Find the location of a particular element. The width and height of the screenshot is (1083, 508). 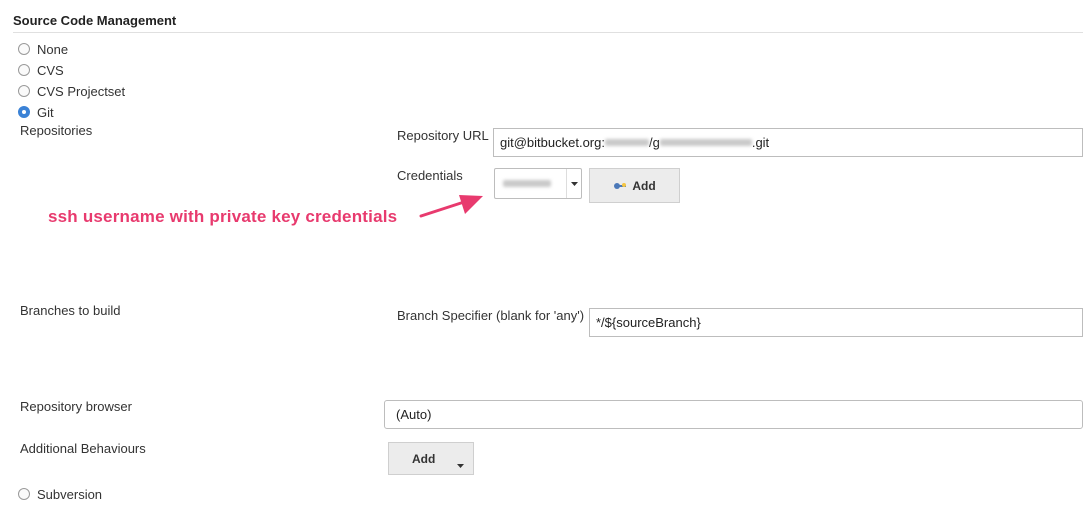

credentials-select is located at coordinates (538, 183).